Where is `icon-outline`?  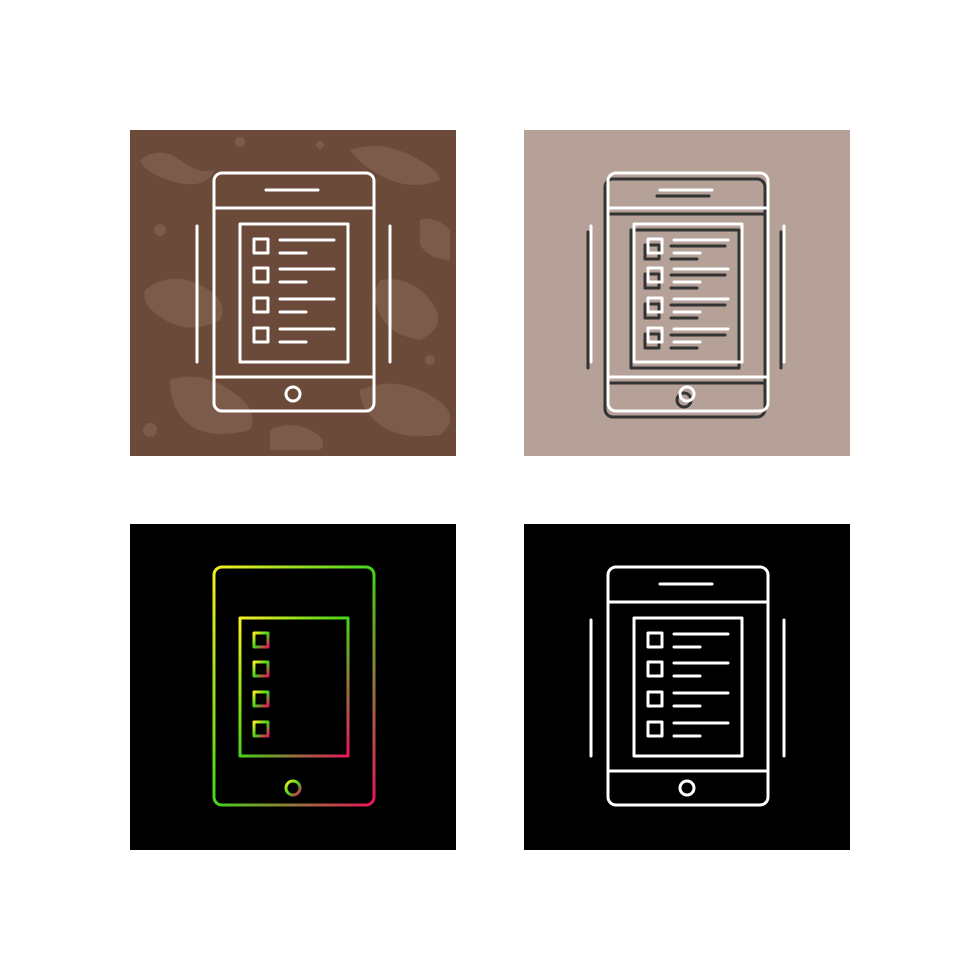 icon-outline is located at coordinates (687, 292).